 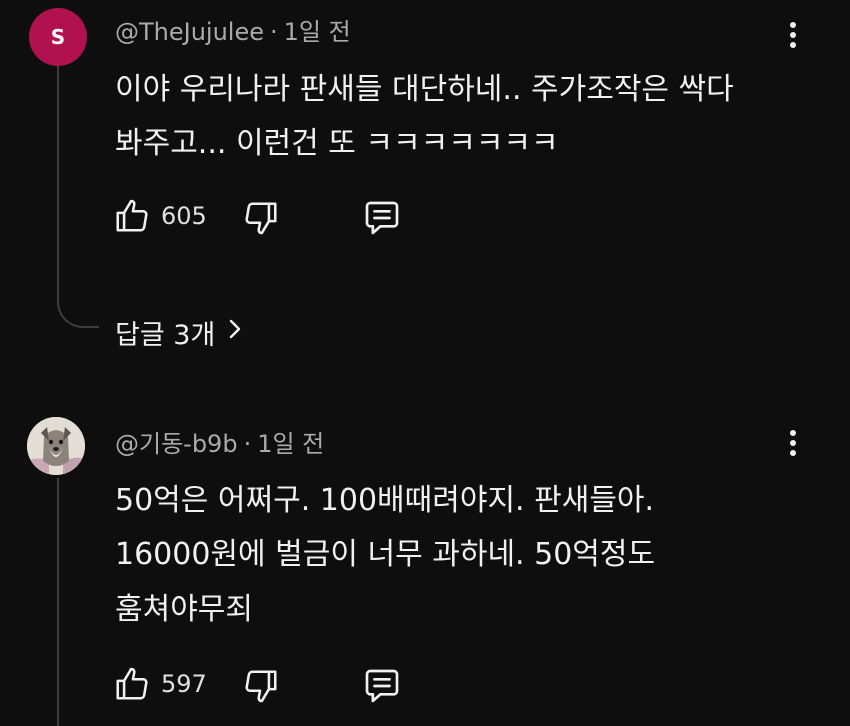 I want to click on comment-text-line: 이야 우리나라 판새들 대단하네.. 주가조작은 싹다, so click(x=424, y=89).